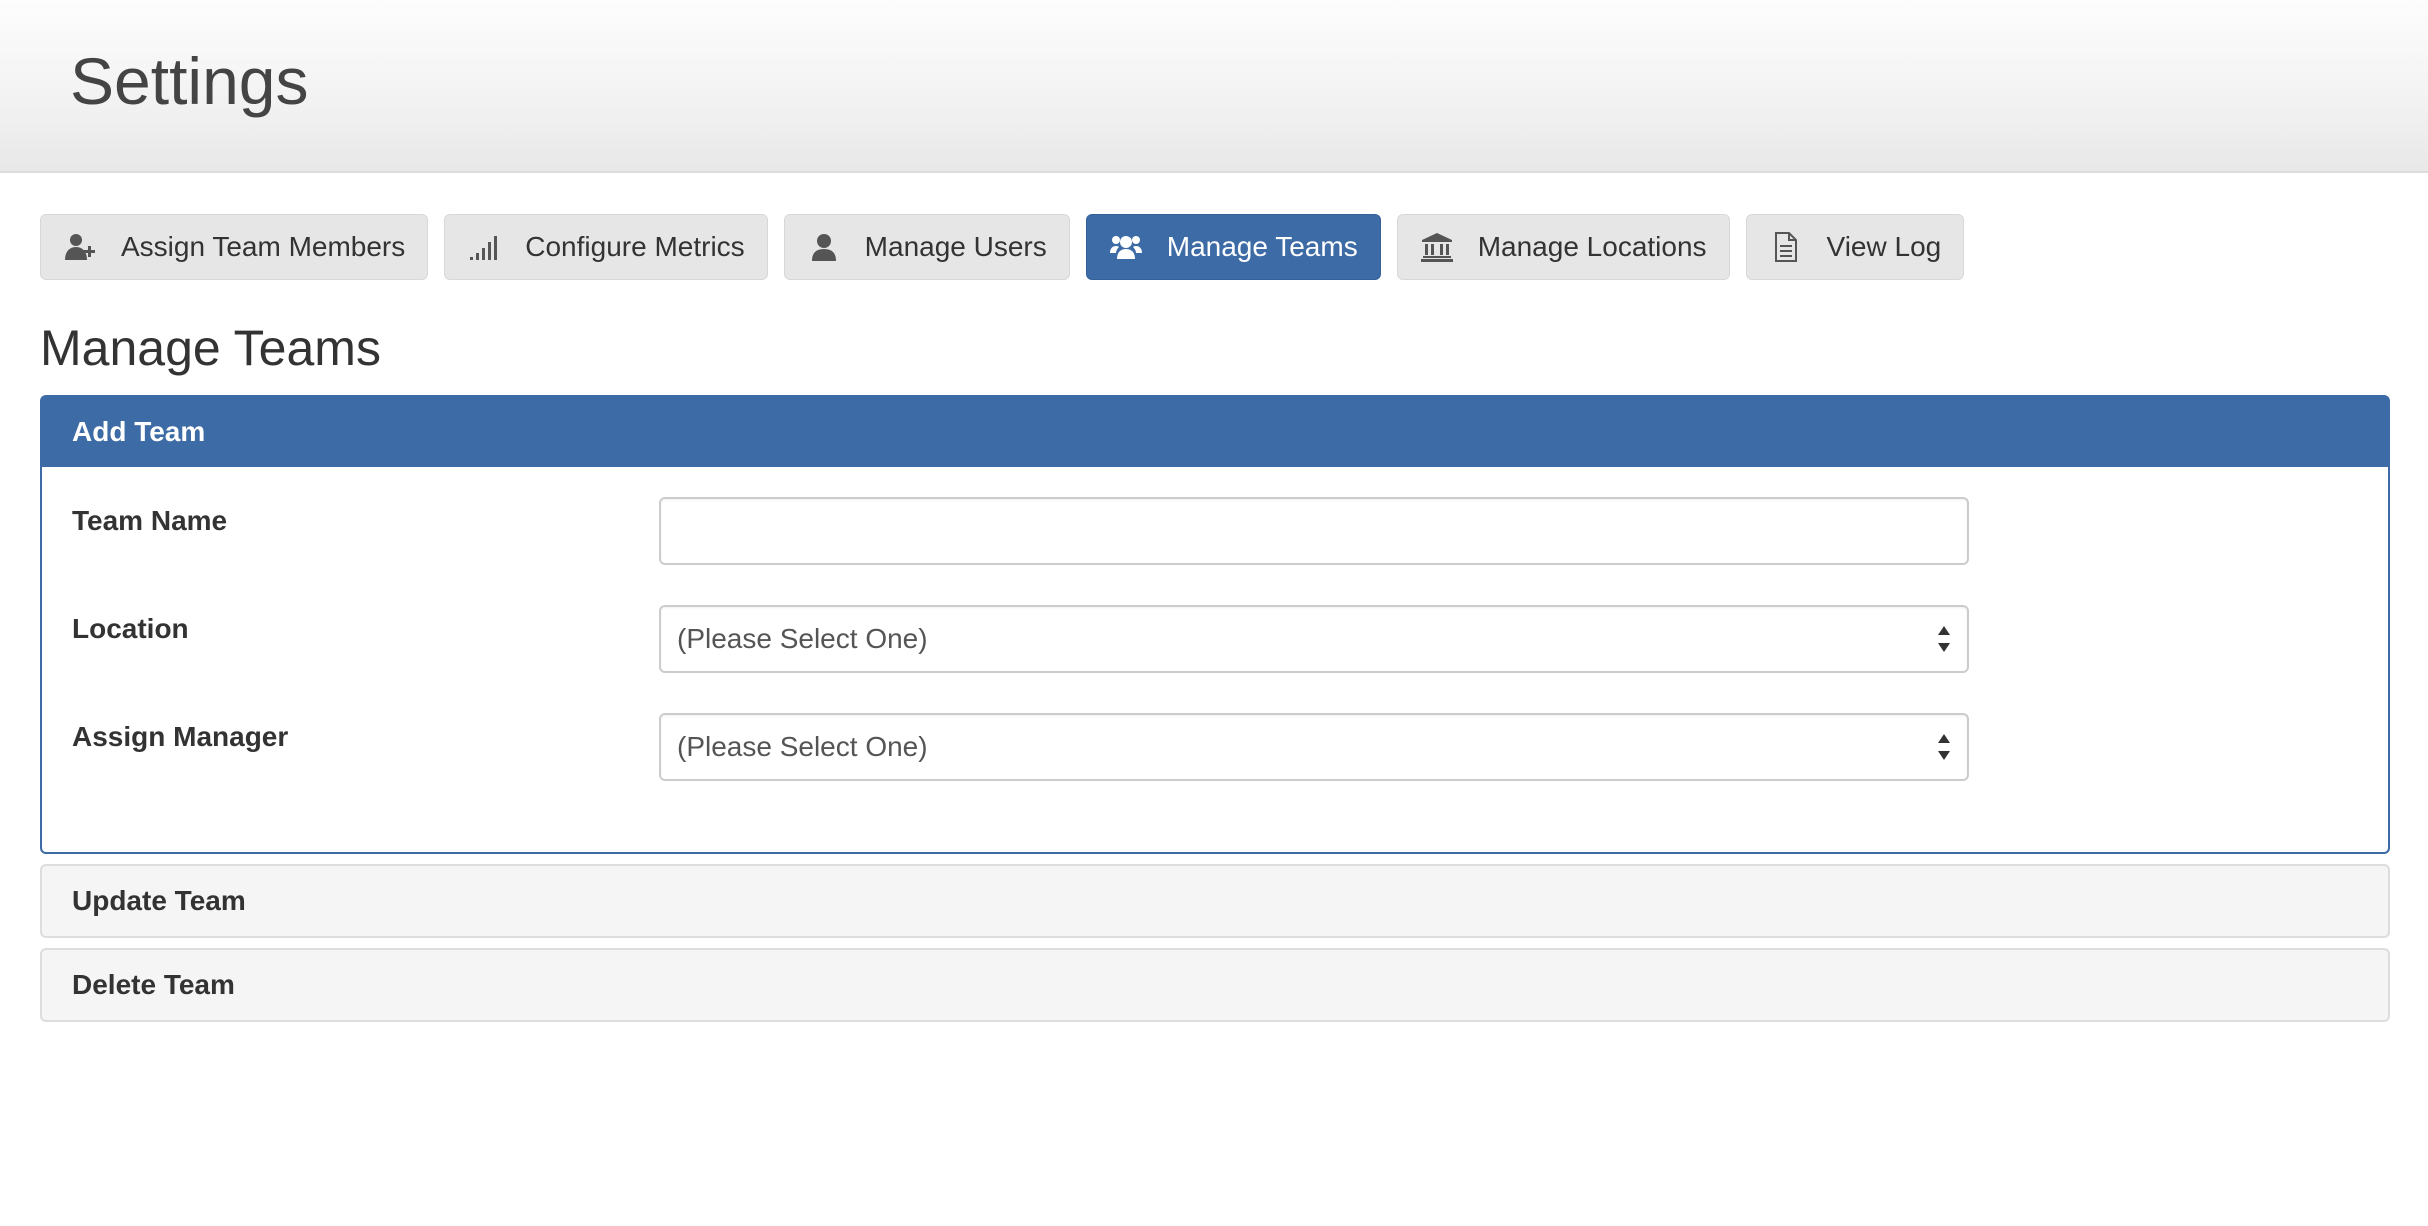 The height and width of the screenshot is (1226, 2428). Describe the element at coordinates (1215, 901) in the screenshot. I see `update-team-panel: Update Team` at that location.